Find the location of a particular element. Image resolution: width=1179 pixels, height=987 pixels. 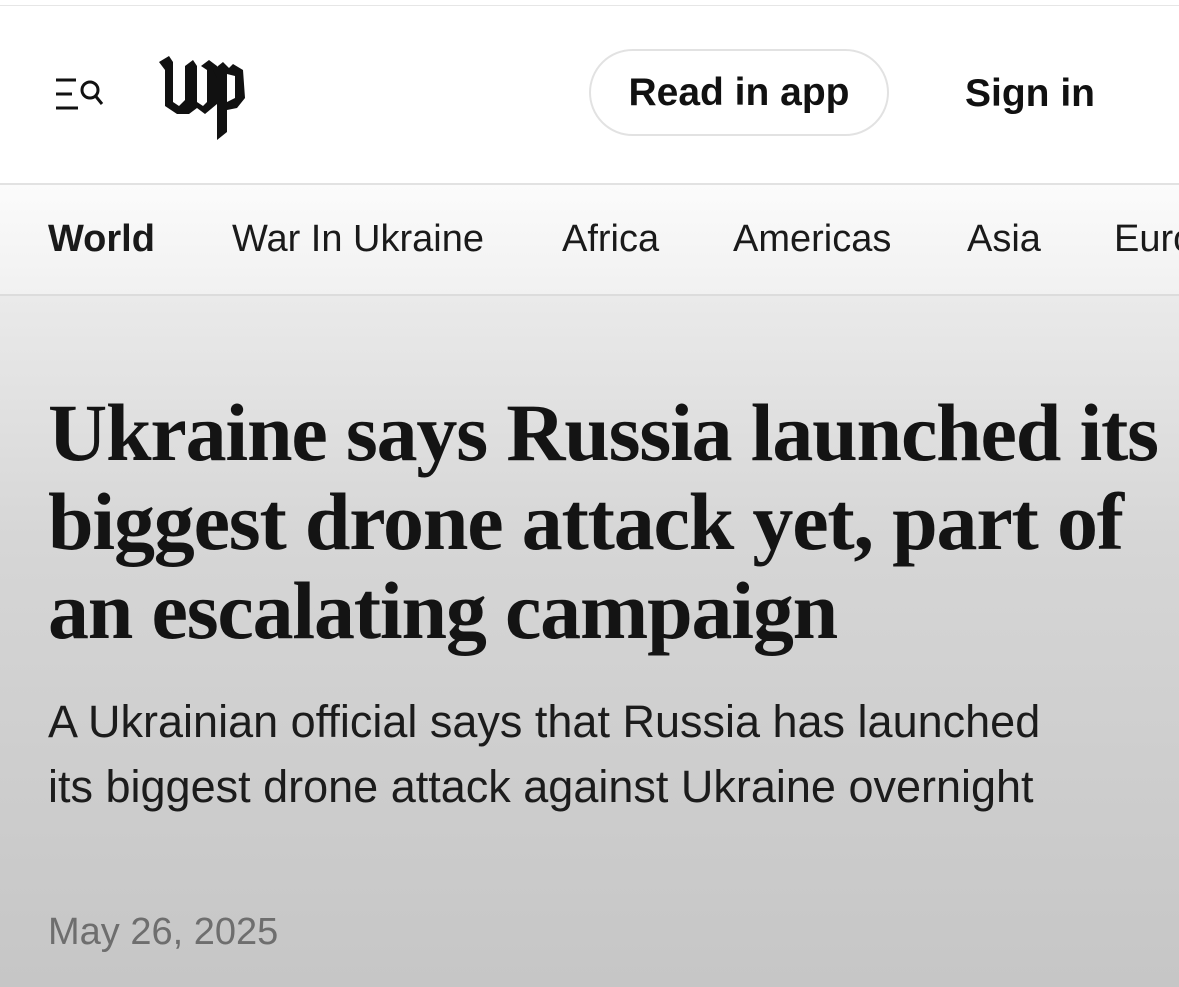

sign-in-link: Sign in is located at coordinates (1030, 94).